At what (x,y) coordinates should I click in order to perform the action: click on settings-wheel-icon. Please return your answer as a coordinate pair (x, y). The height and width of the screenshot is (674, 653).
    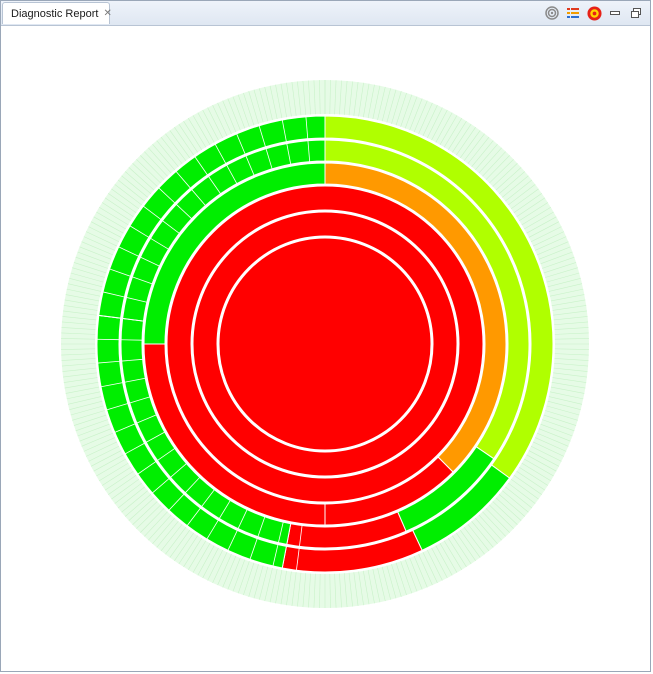
    Looking at the image, I should click on (594, 13).